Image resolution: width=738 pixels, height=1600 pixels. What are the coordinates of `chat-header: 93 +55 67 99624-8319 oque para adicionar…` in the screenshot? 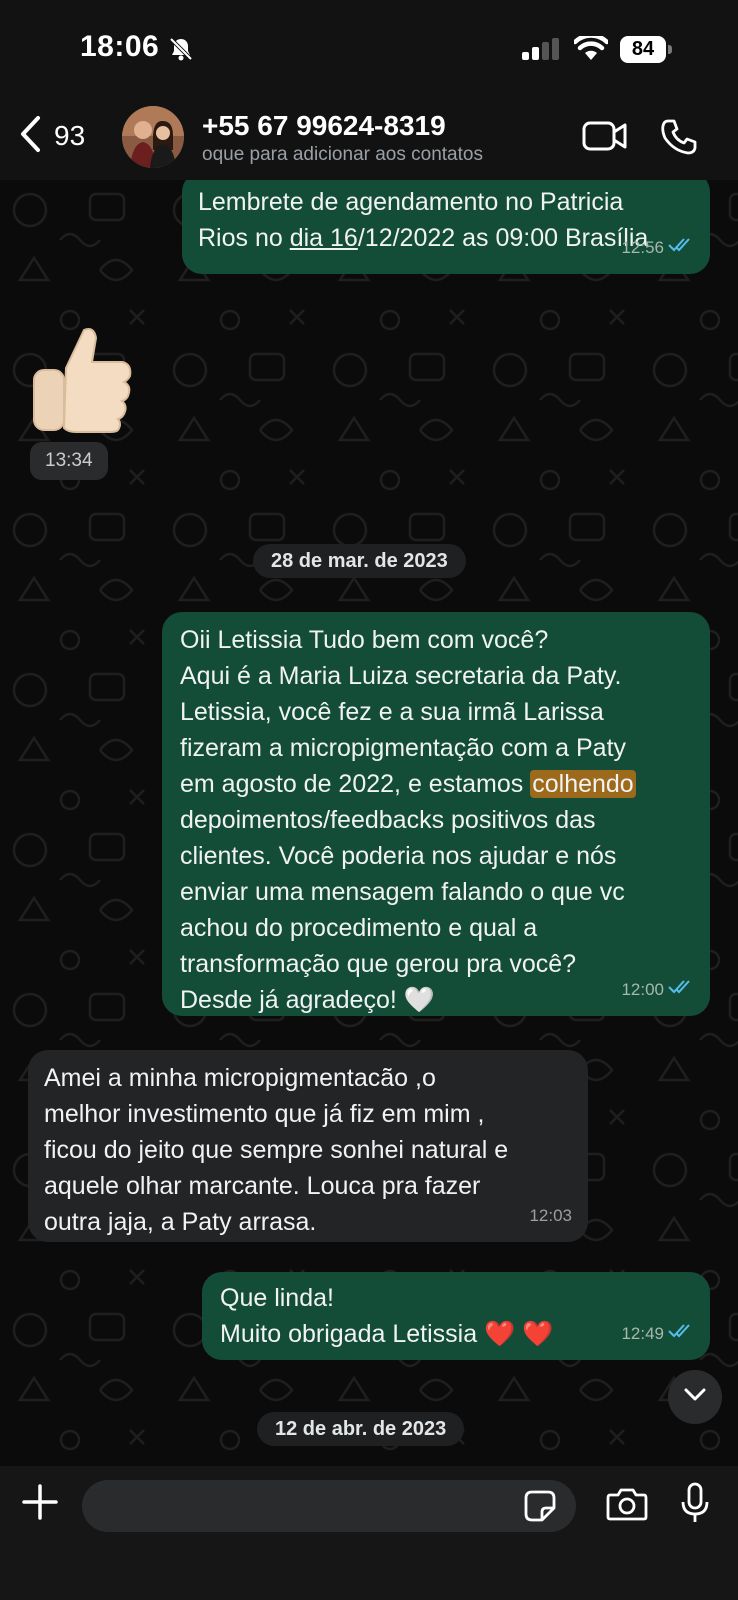 It's located at (369, 138).